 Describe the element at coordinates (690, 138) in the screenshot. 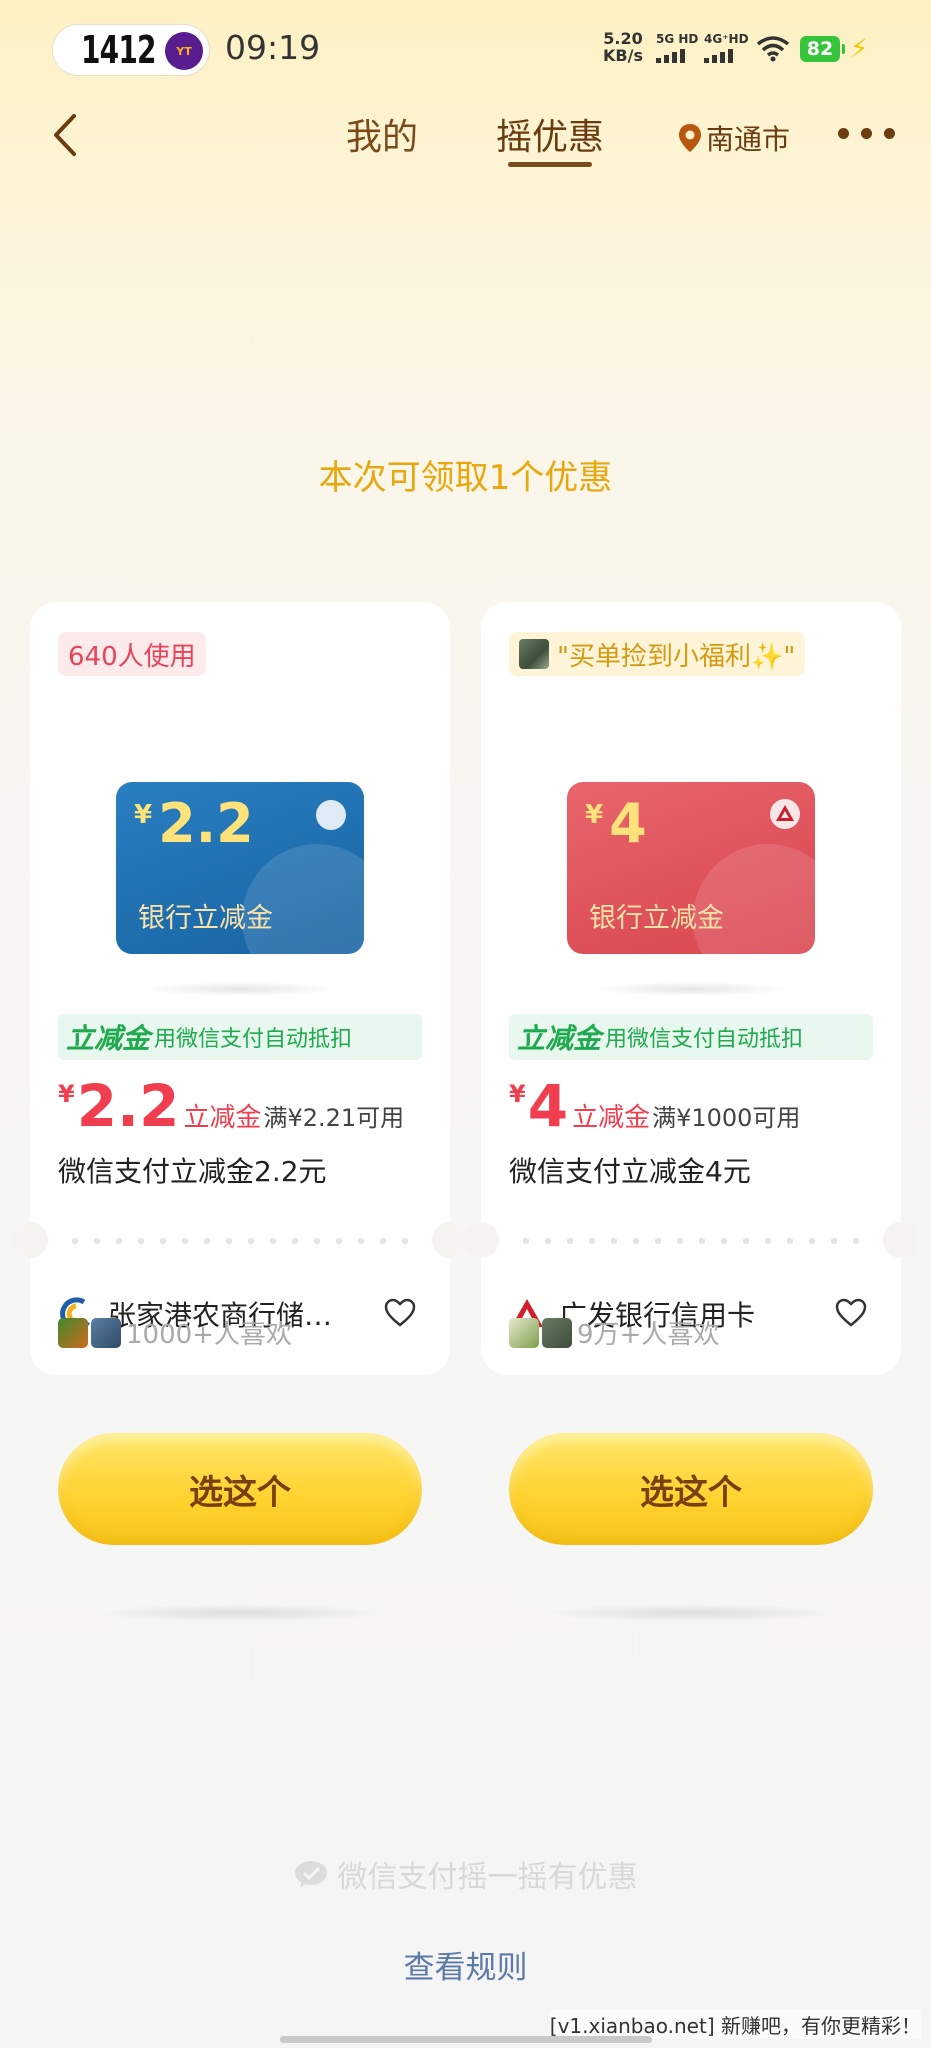

I see `location-pin-icon` at that location.